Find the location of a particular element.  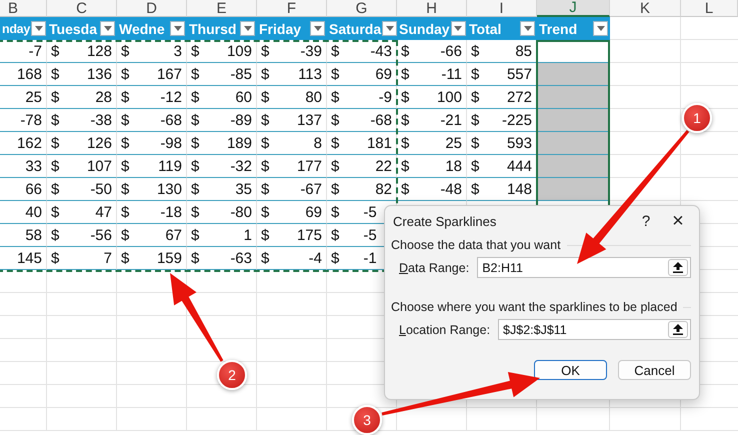

column-header: D is located at coordinates (152, 8).